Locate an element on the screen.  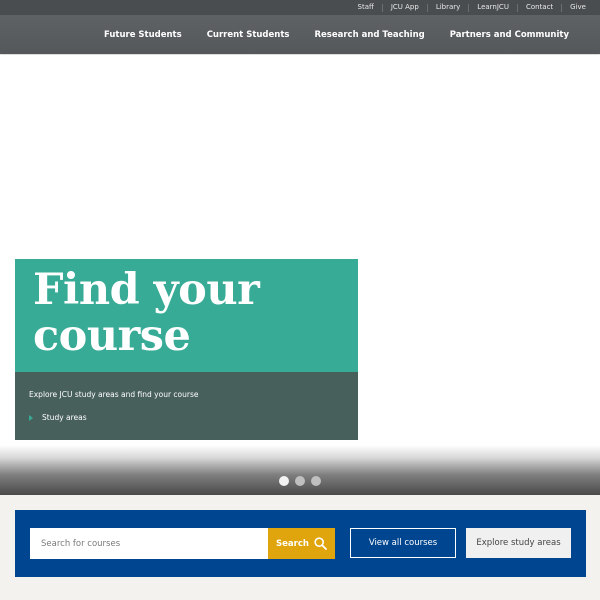
study-areas-link: Study areas is located at coordinates (58, 417).